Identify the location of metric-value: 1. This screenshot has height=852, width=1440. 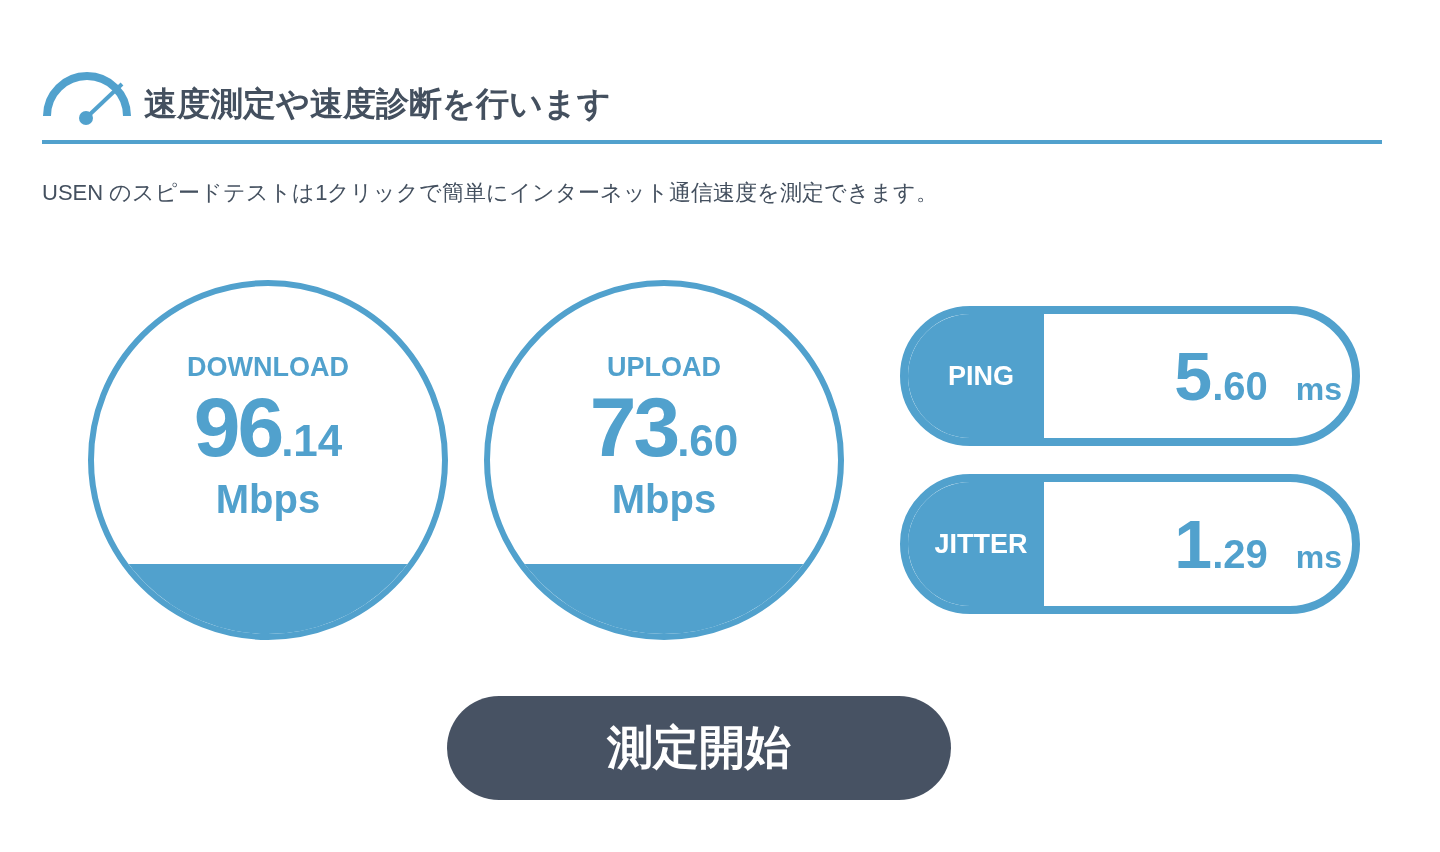
(1193, 544).